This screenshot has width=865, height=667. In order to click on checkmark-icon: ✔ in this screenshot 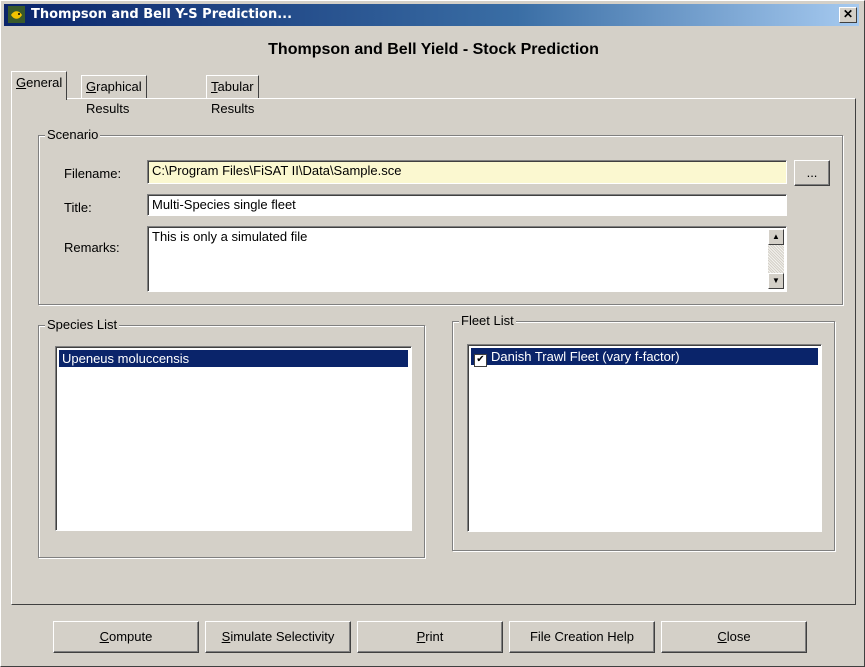, I will do `click(480, 360)`.